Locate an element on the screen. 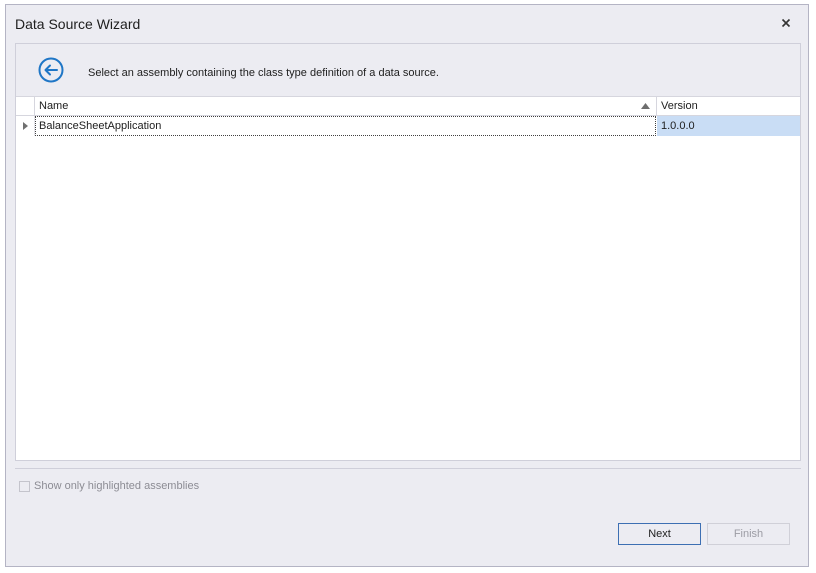 This screenshot has width=816, height=573. row-expand-button is located at coordinates (25, 126).